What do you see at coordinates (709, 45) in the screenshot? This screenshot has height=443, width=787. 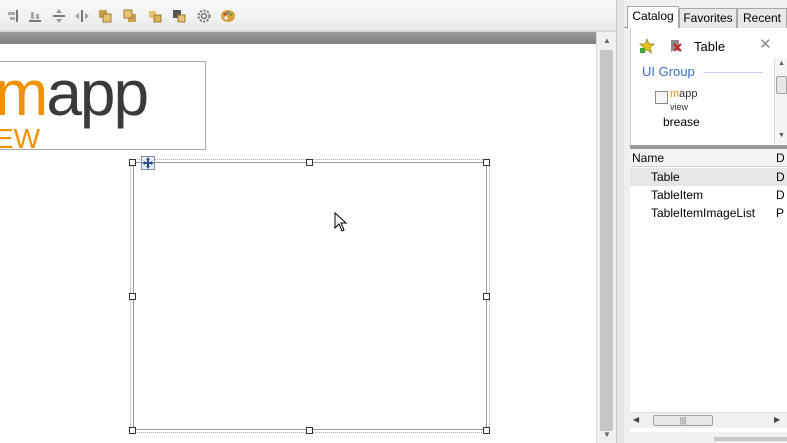 I see `catalog-toolbar: Table ✕` at bounding box center [709, 45].